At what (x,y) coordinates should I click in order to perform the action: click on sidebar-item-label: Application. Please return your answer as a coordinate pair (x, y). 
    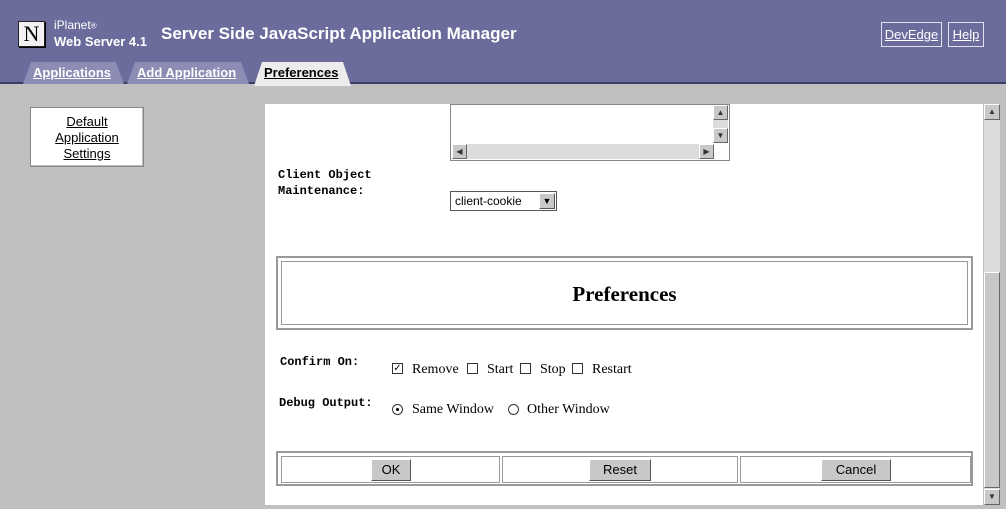
    Looking at the image, I should click on (87, 137).